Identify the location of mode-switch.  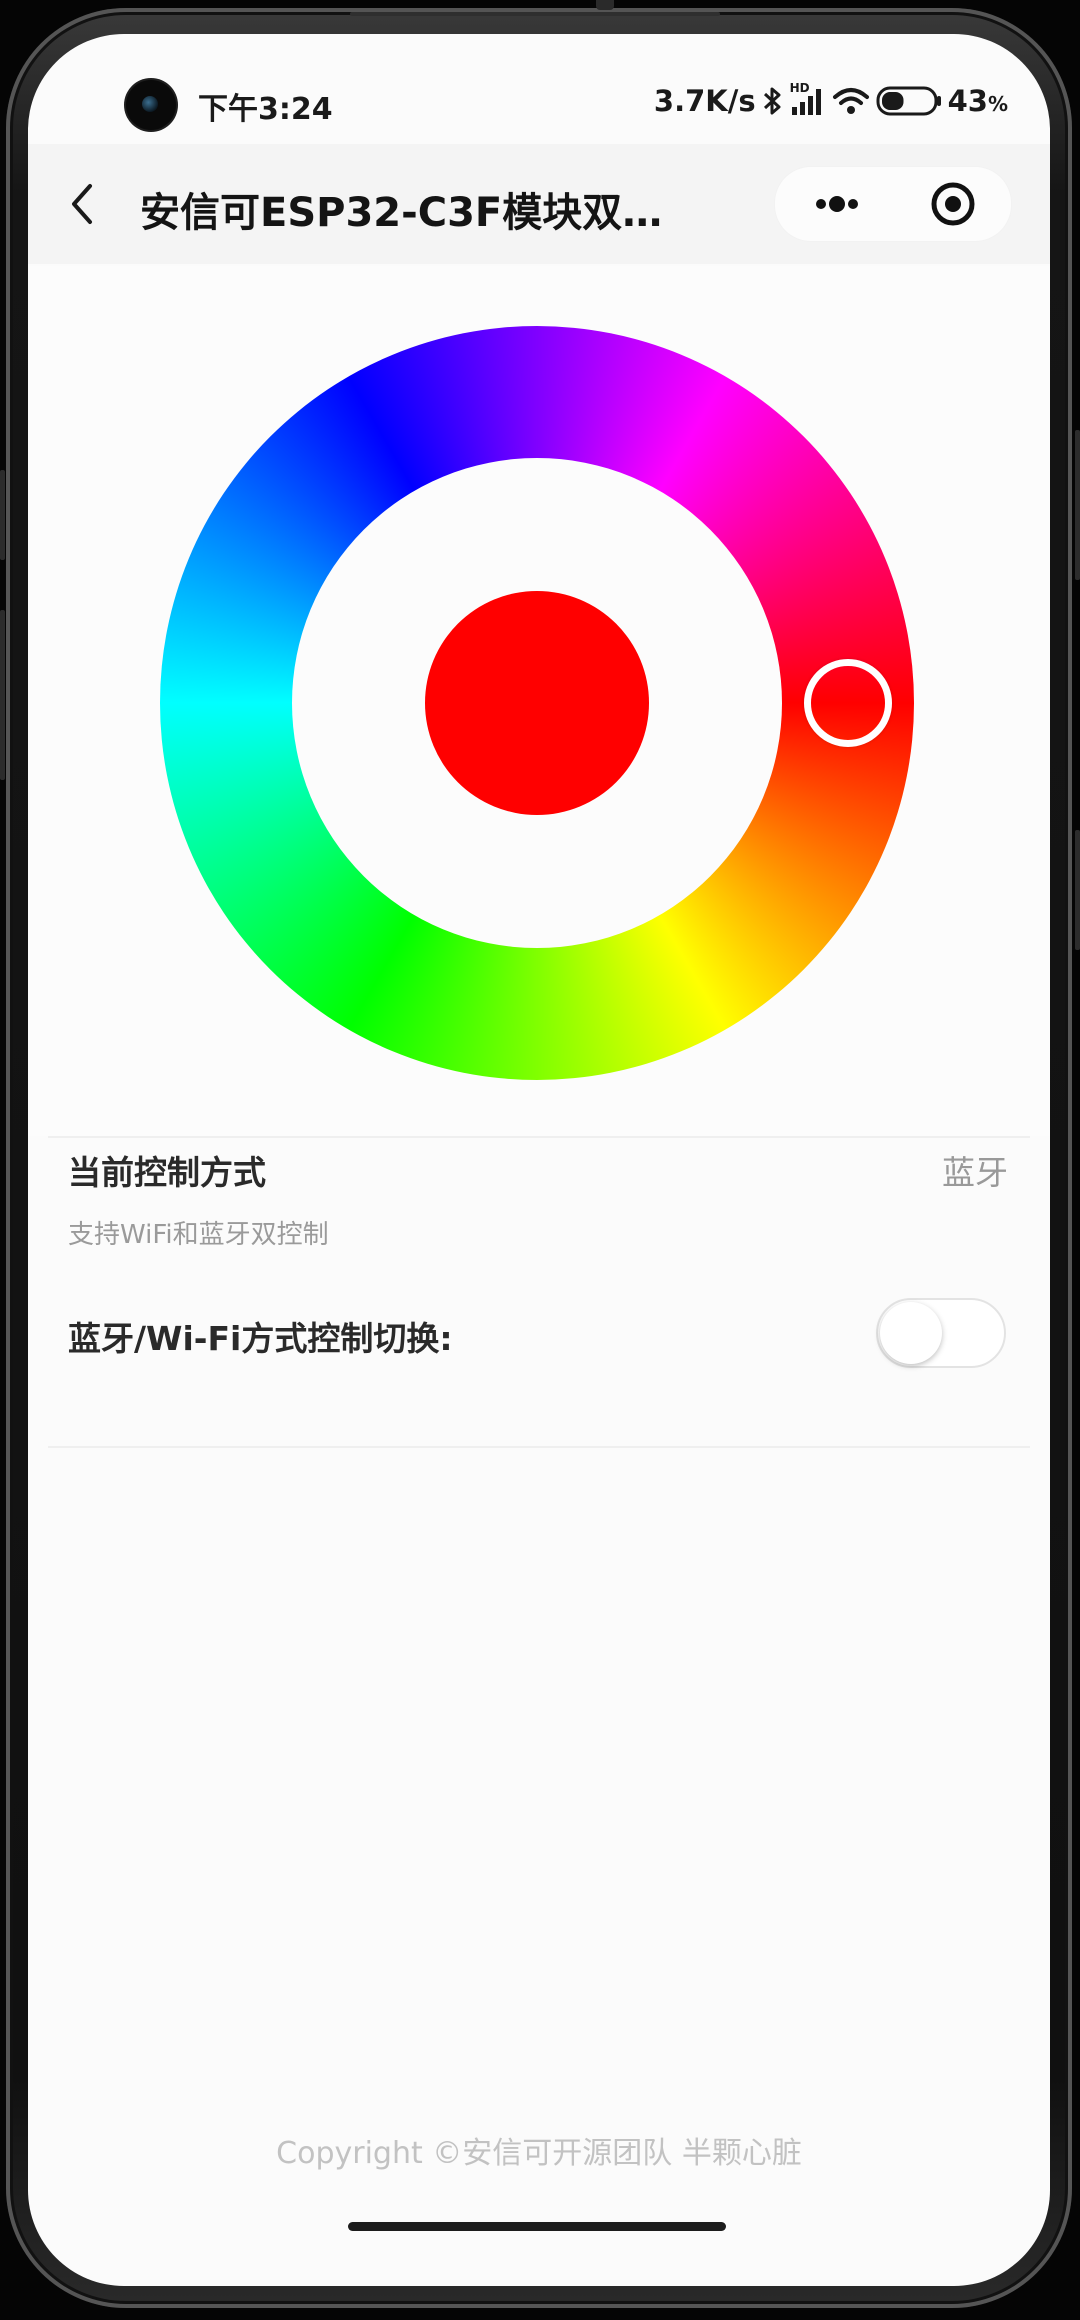
(941, 1333).